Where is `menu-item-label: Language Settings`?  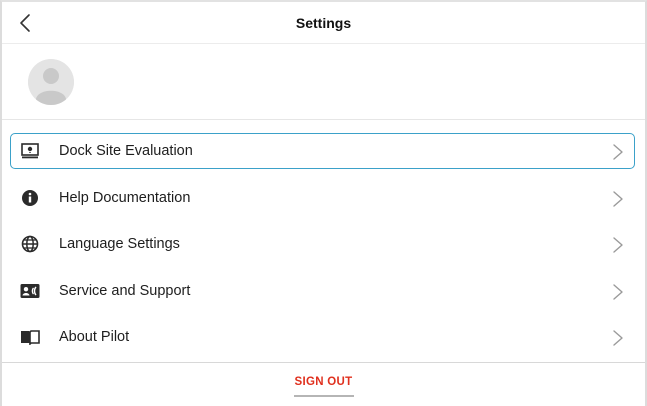 menu-item-label: Language Settings is located at coordinates (119, 244).